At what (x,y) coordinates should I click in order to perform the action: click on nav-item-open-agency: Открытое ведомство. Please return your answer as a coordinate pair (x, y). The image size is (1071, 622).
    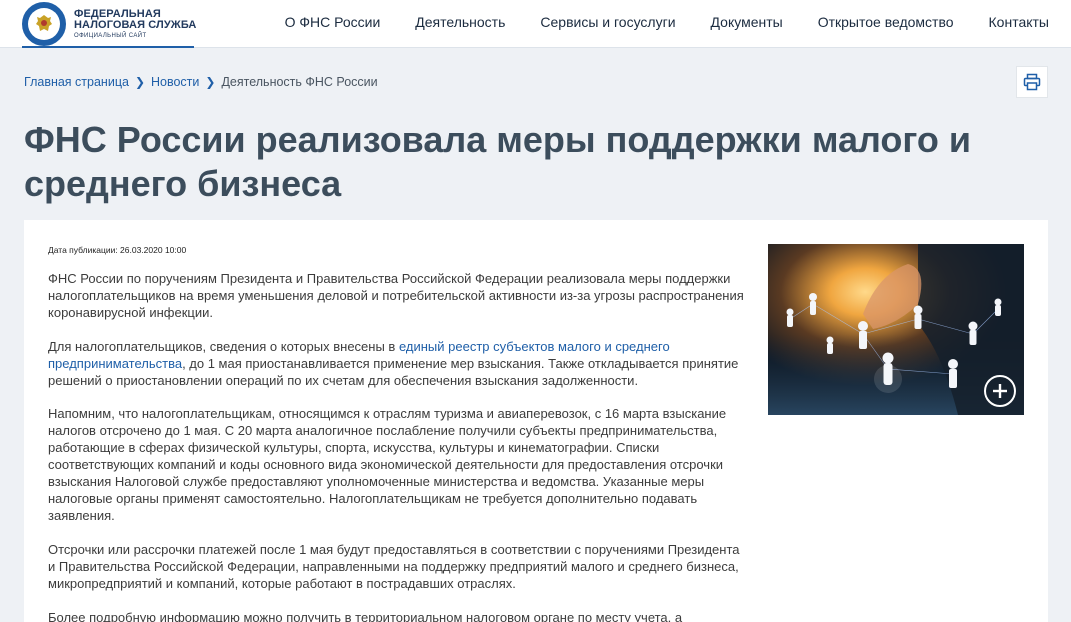
    Looking at the image, I should click on (886, 22).